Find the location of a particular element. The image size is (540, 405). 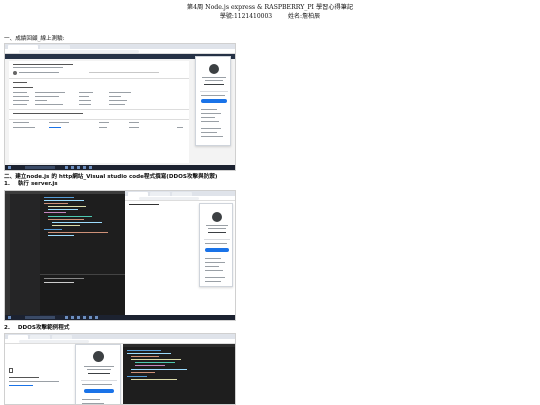

step-1-label: 執行 server.js is located at coordinates (37, 184).